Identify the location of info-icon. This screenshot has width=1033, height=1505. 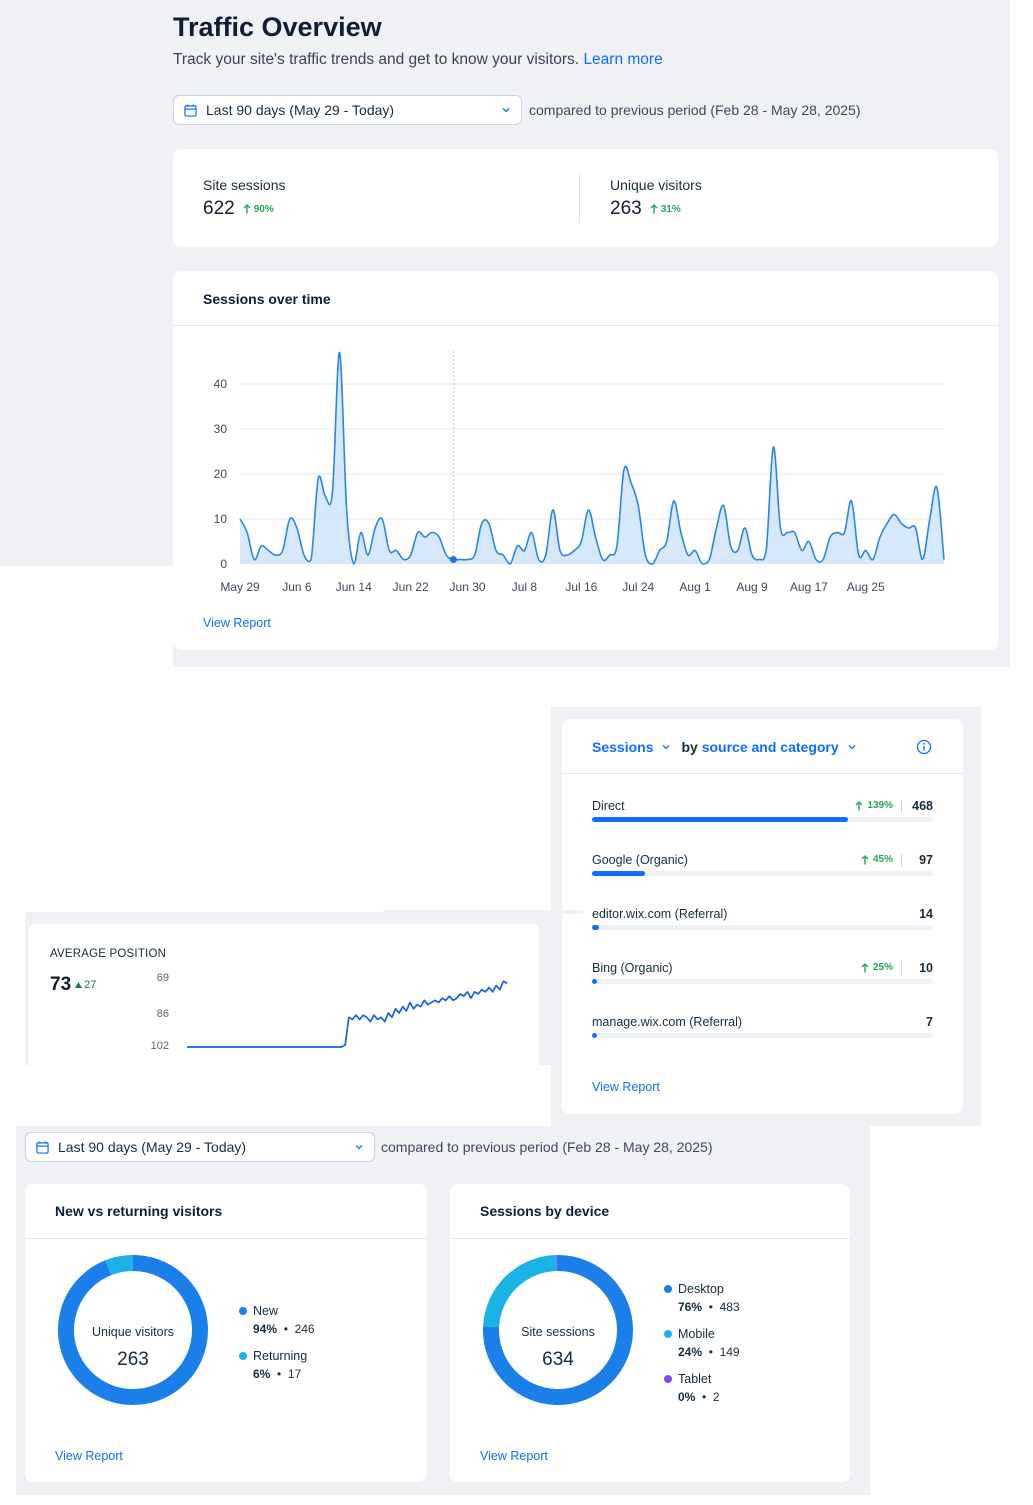
(924, 747).